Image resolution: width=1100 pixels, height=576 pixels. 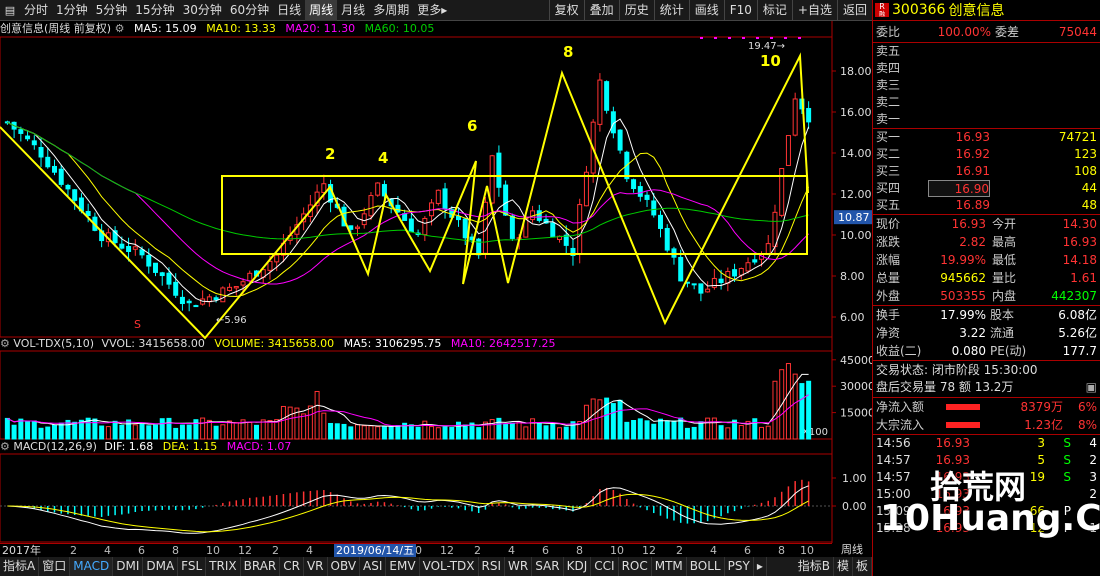 I want to click on tab-4: 30分钟, so click(x=202, y=10).